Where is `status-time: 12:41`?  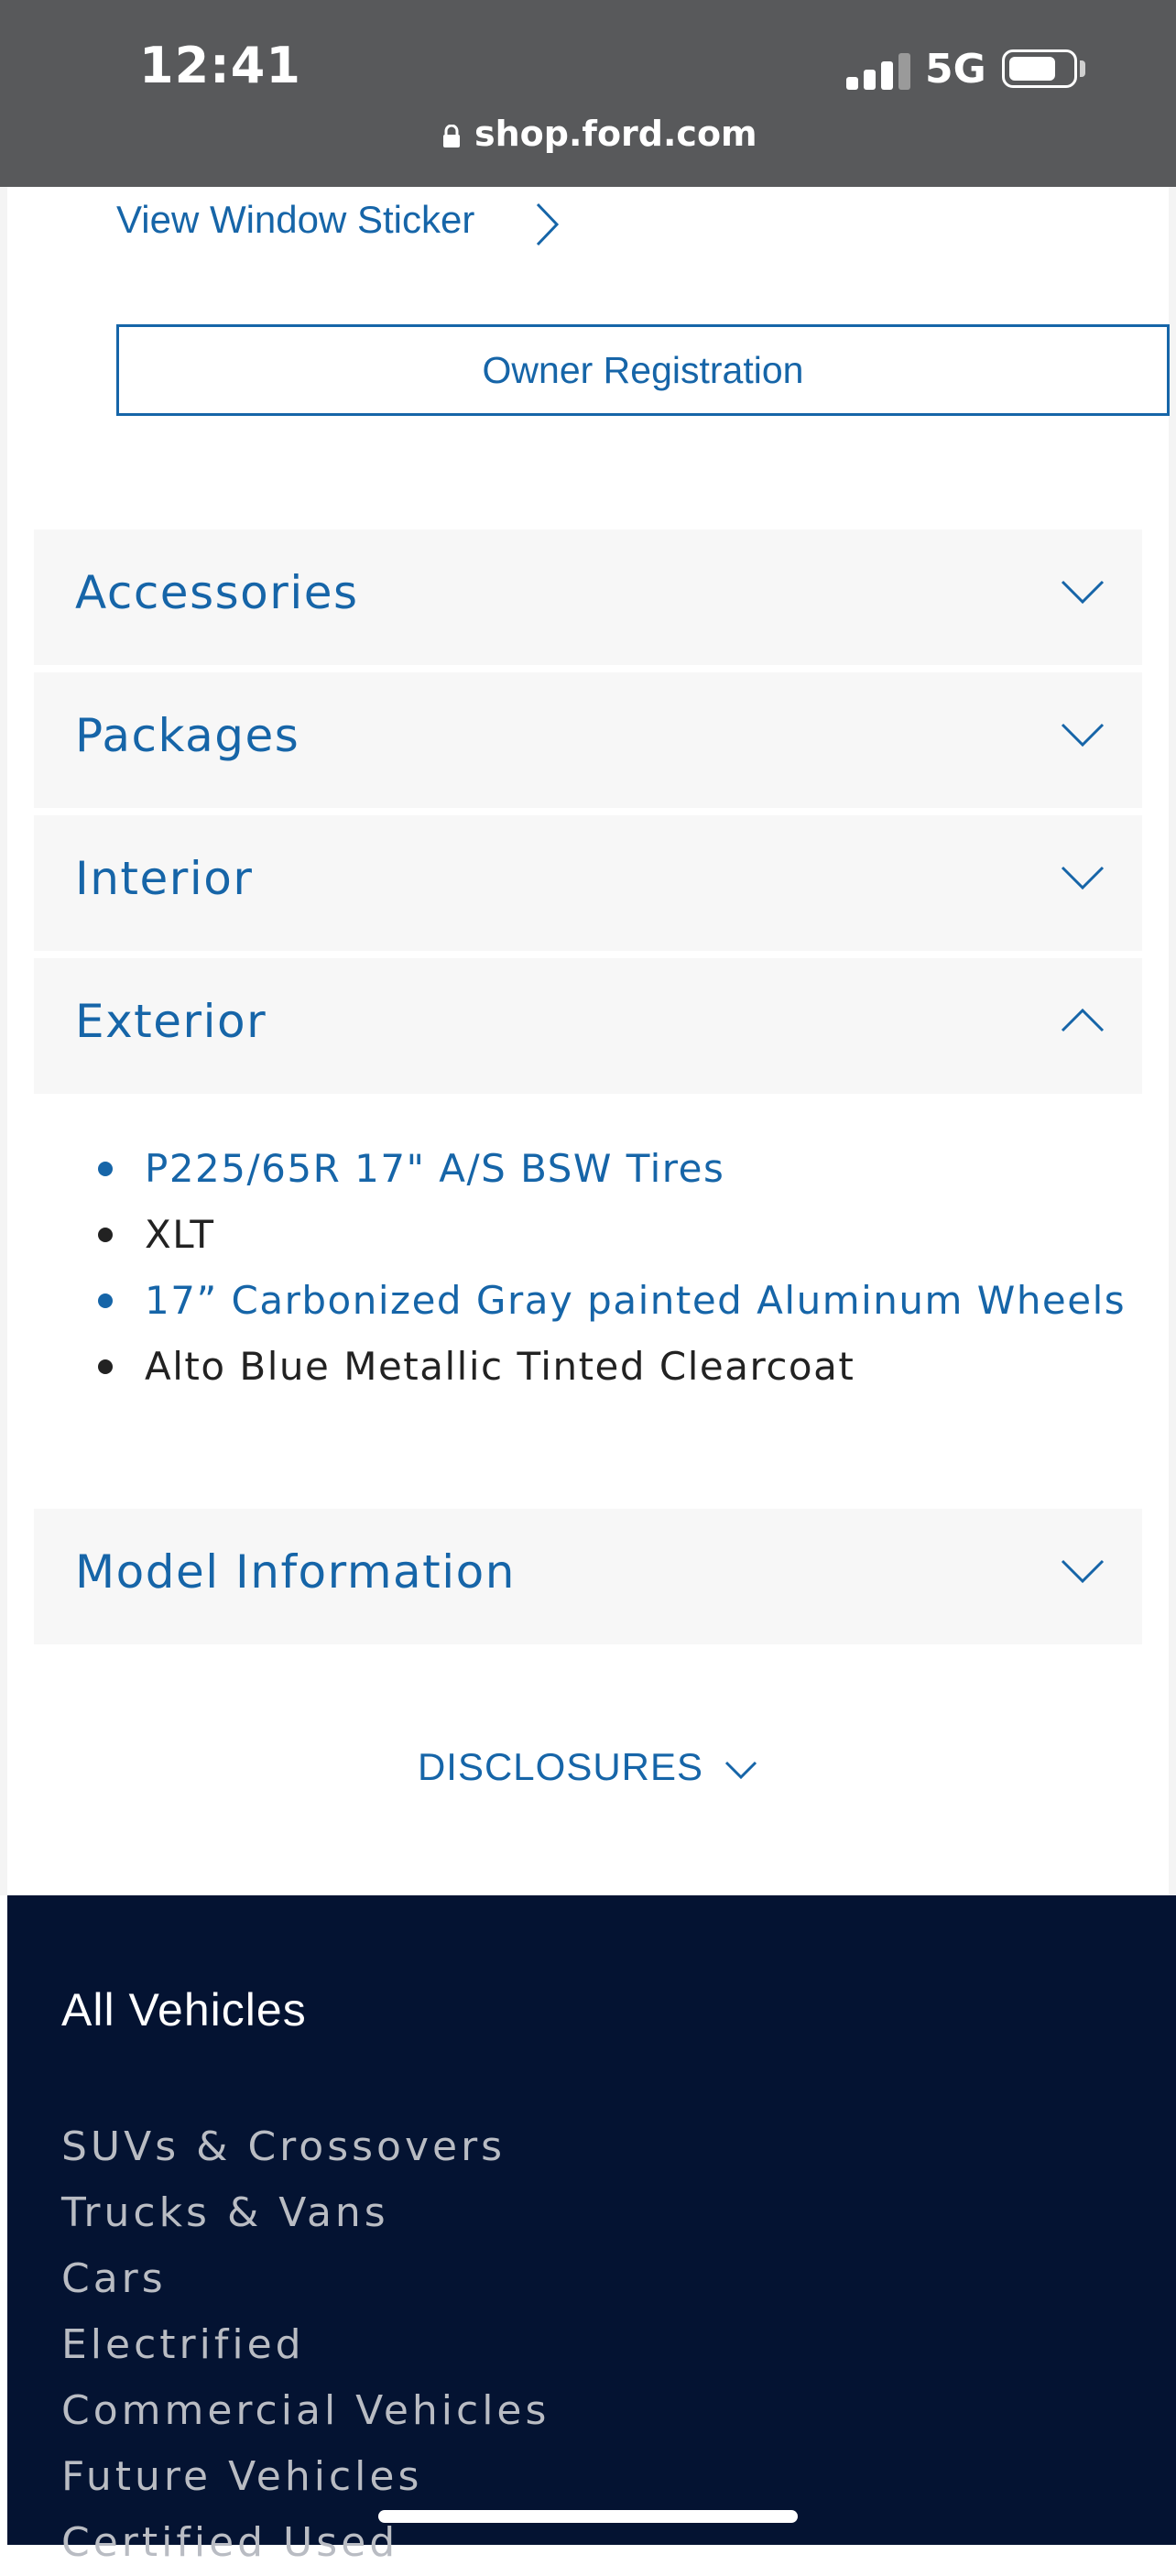
status-time: 12:41 is located at coordinates (220, 66).